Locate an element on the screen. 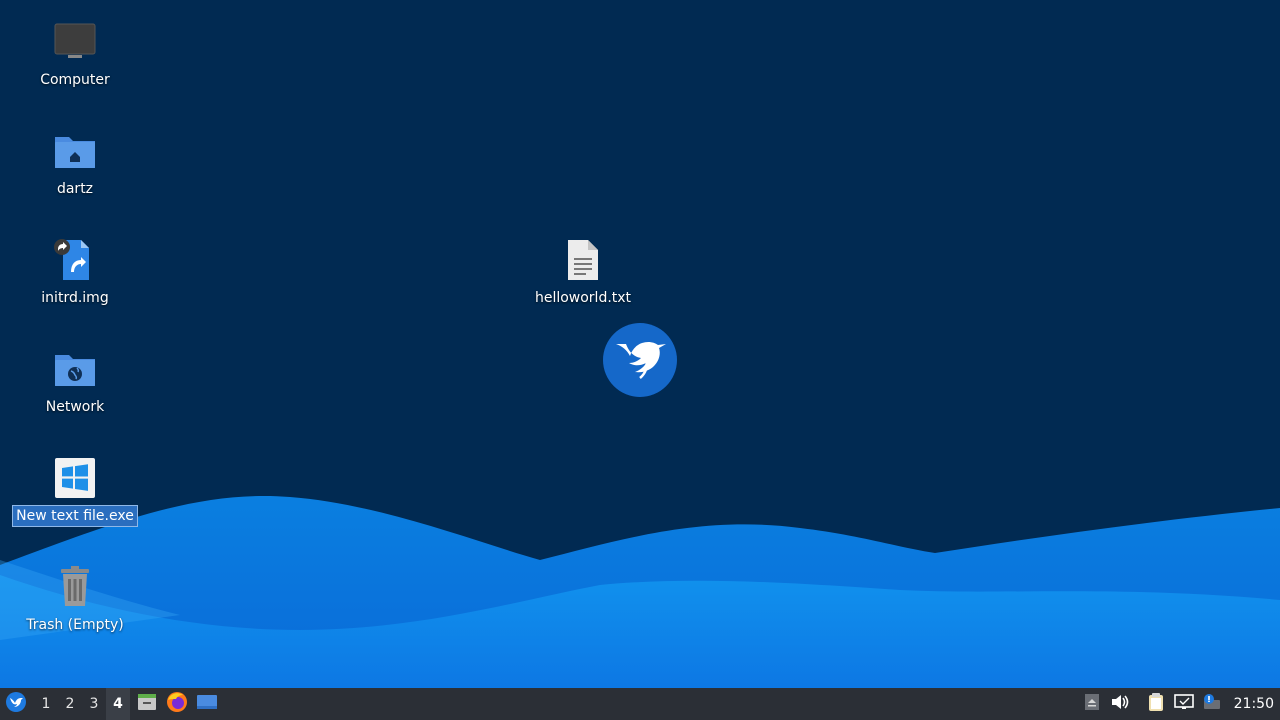 Image resolution: width=1280 pixels, height=720 pixels. clock: 21:50 is located at coordinates (1253, 704).